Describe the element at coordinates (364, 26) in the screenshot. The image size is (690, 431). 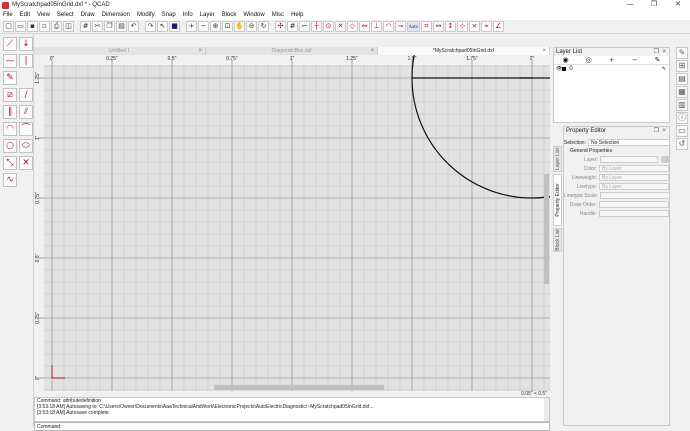
I see `snap-distance-icon: ↔` at that location.